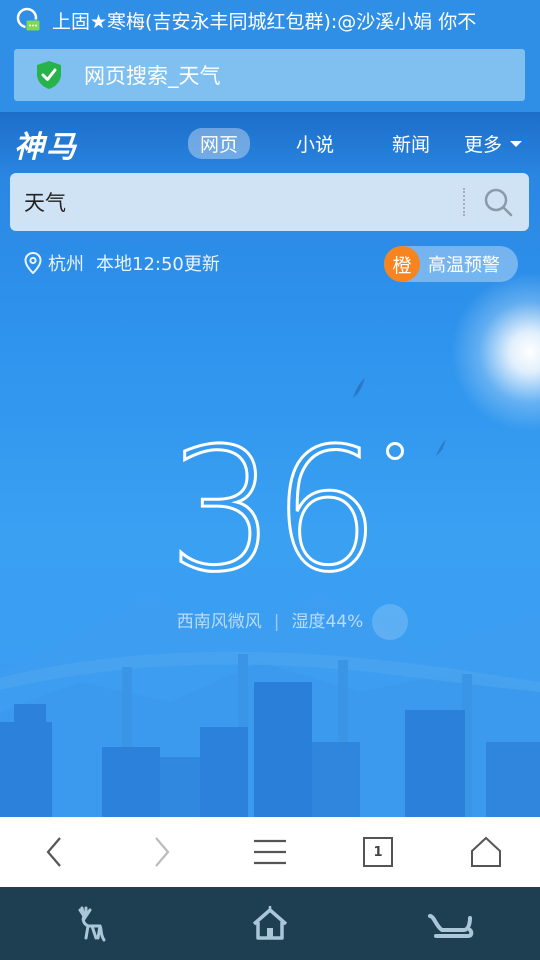 This screenshot has width=540, height=960. I want to click on update-time: 本地12:50更新, so click(158, 264).